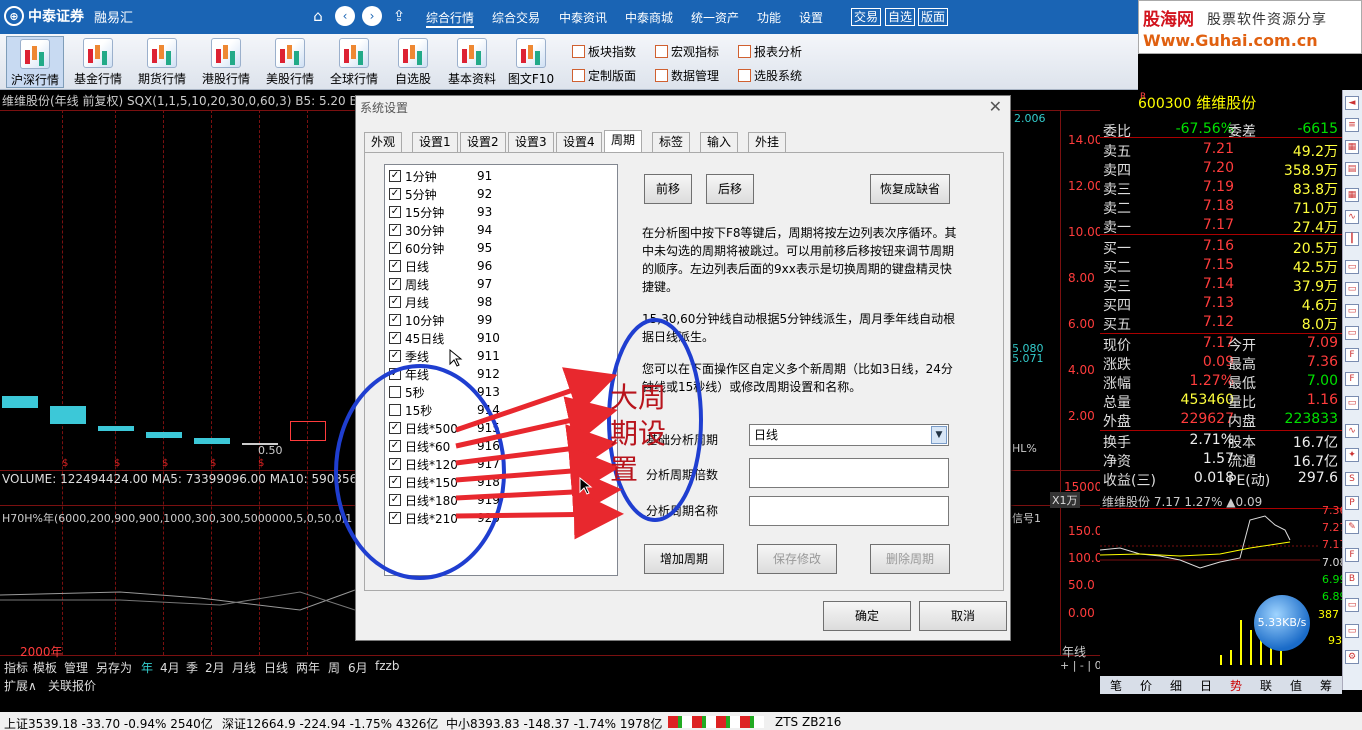 Image resolution: width=1362 pixels, height=730 pixels. Describe the element at coordinates (715, 17) in the screenshot. I see `menu-统一资产: 统一资产` at that location.